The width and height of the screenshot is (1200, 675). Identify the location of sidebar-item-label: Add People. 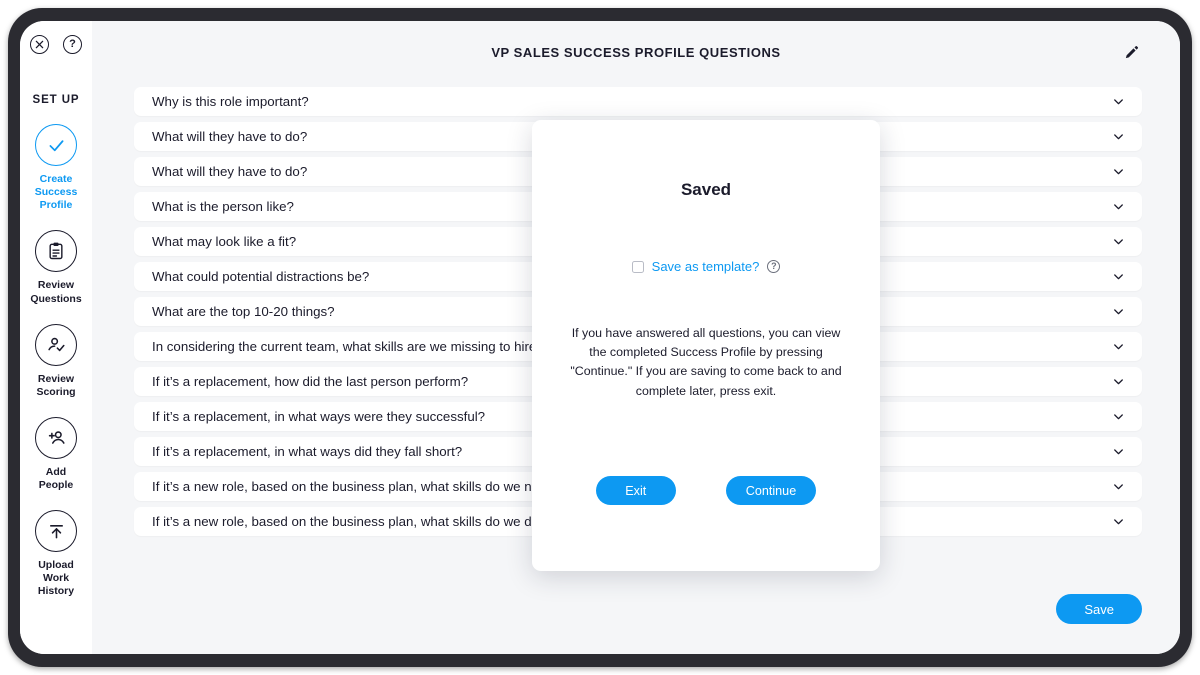
(56, 478).